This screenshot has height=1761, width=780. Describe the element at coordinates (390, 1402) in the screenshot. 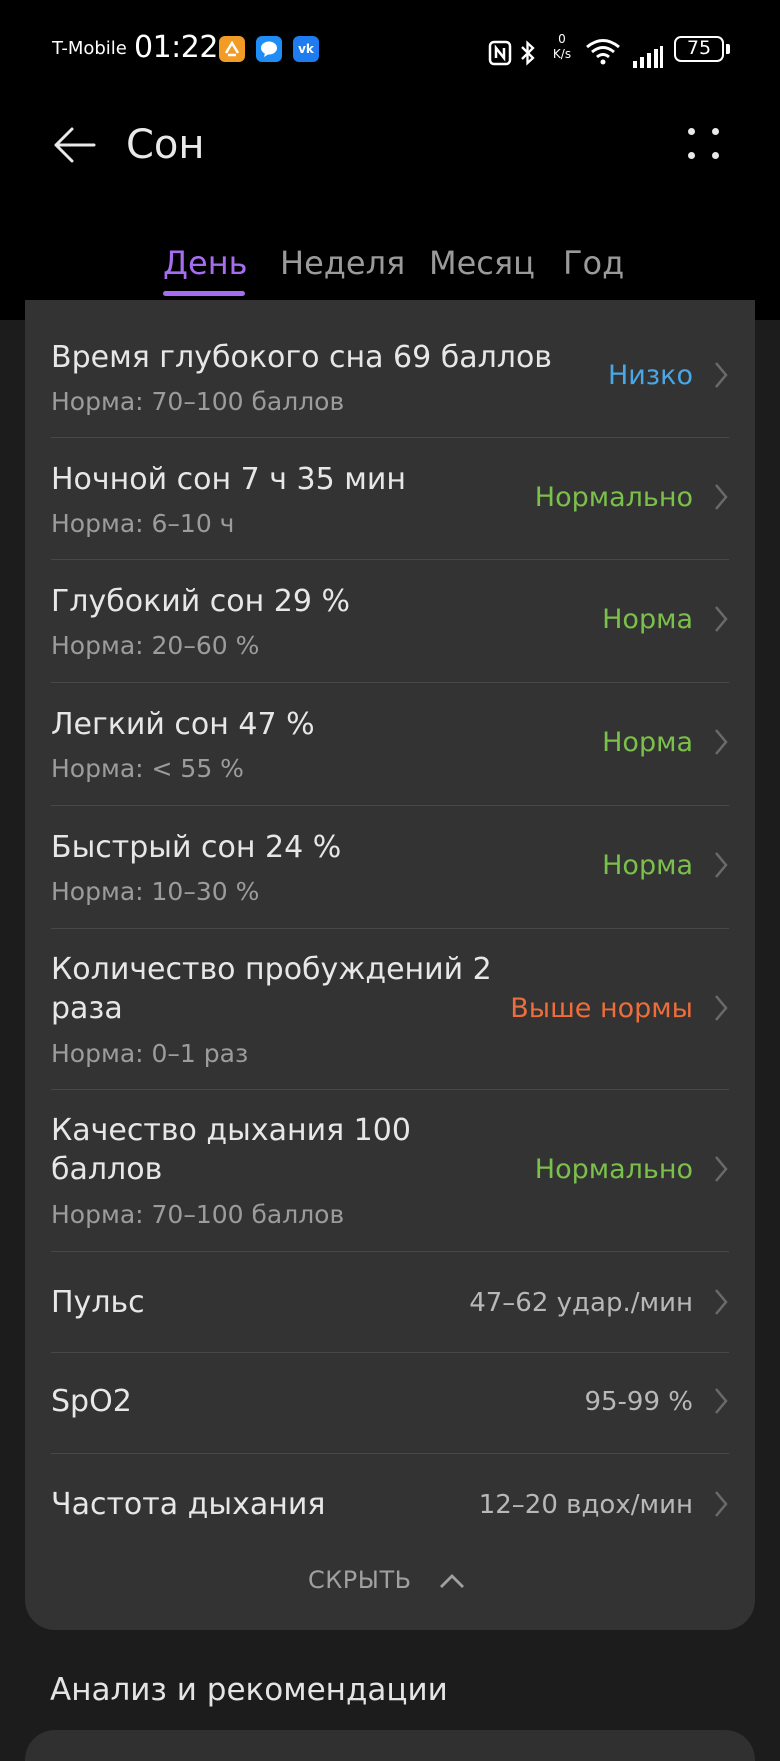

I see `metric-row-spo2: SpO2 95-99 %` at that location.